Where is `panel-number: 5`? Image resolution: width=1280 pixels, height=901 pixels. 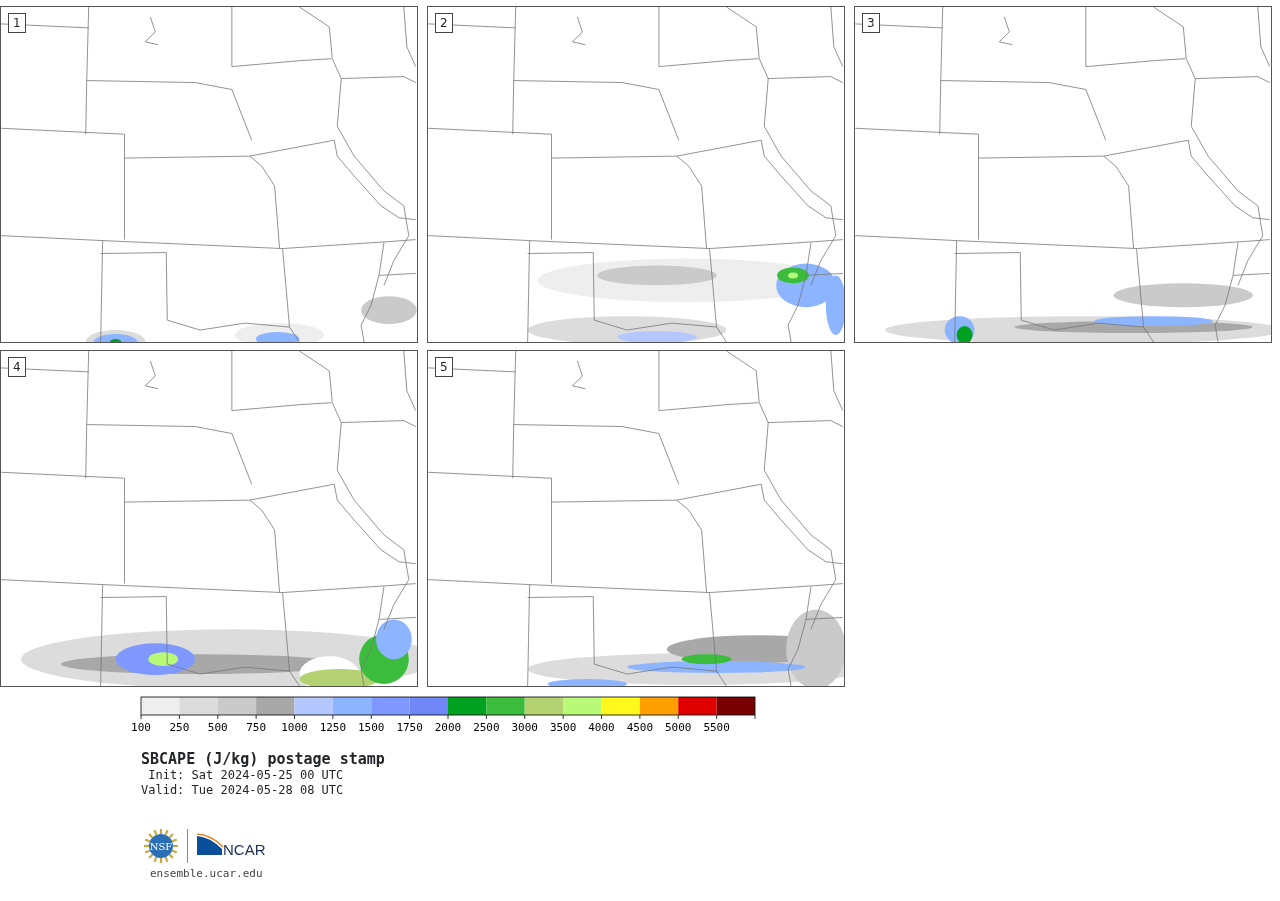
panel-number: 5 is located at coordinates (444, 367).